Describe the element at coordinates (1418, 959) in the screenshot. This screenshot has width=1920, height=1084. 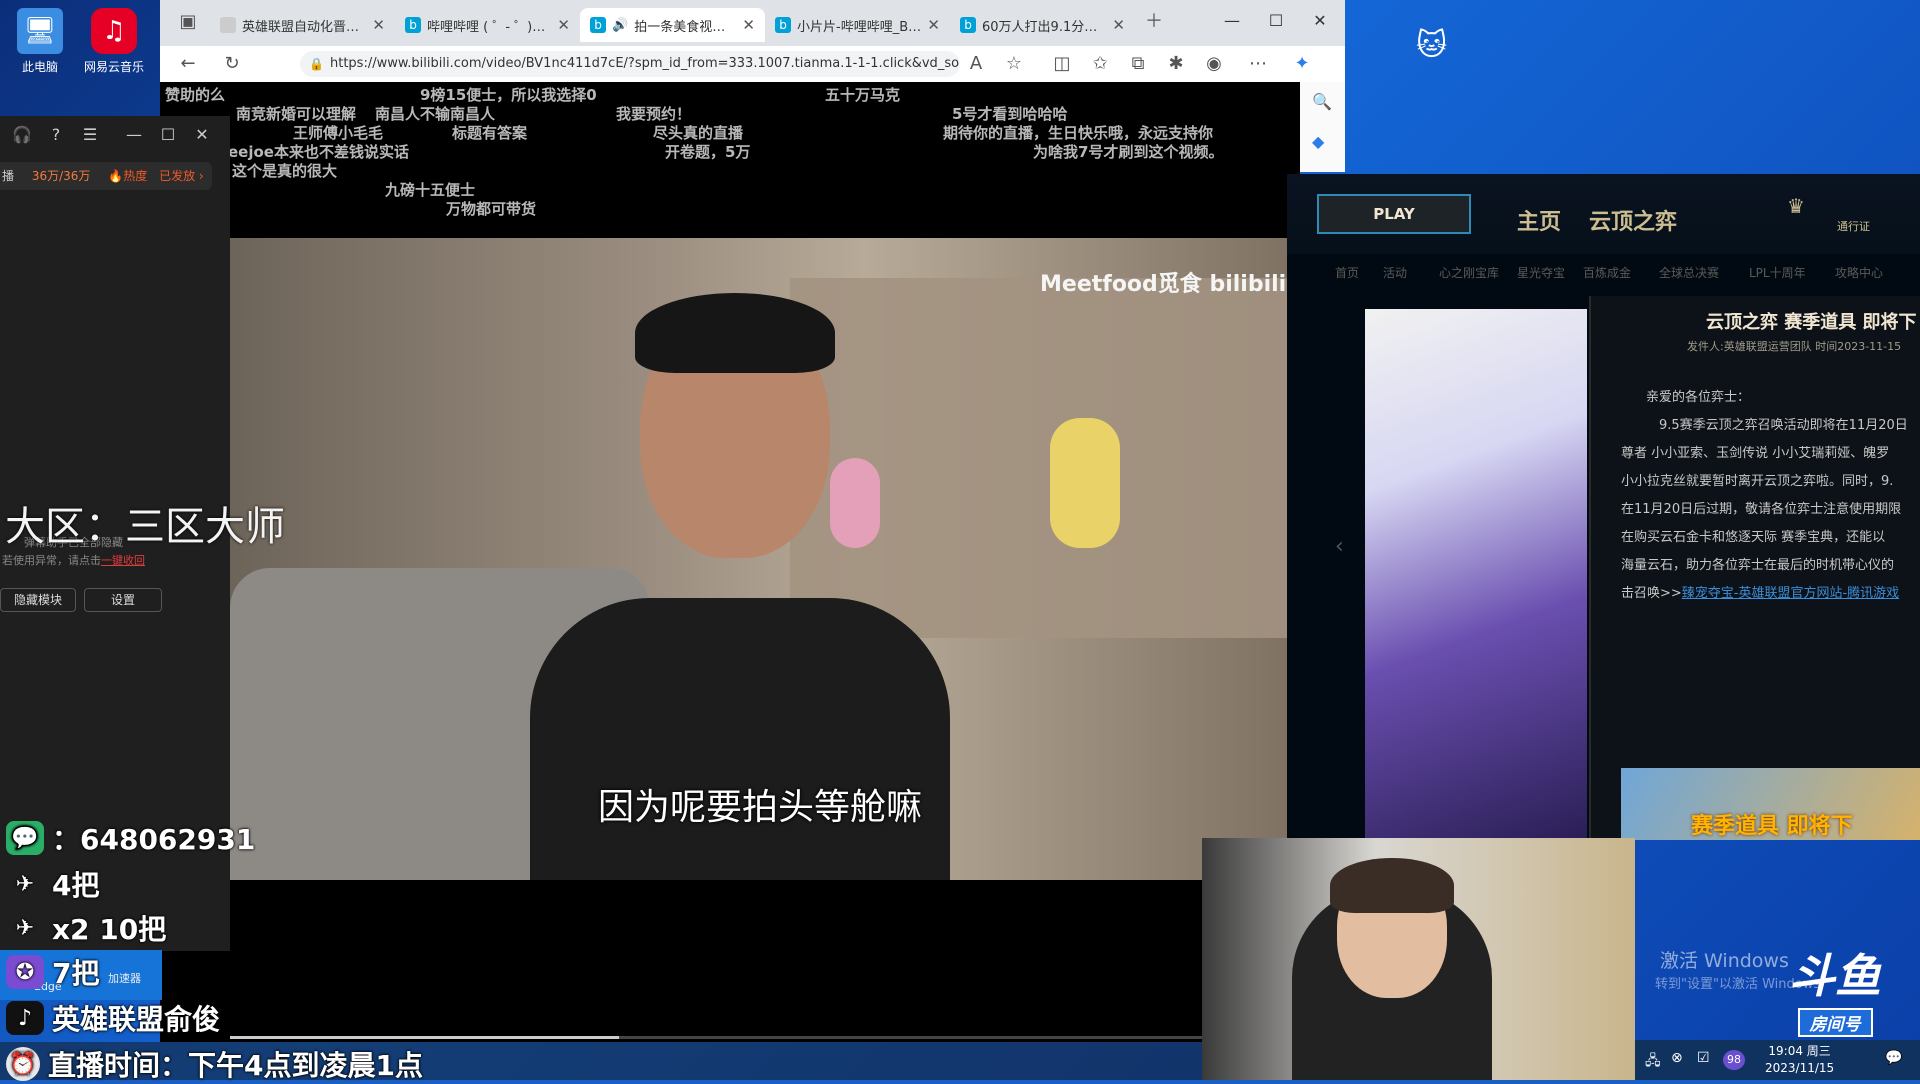
I see `webcam-feed` at that location.